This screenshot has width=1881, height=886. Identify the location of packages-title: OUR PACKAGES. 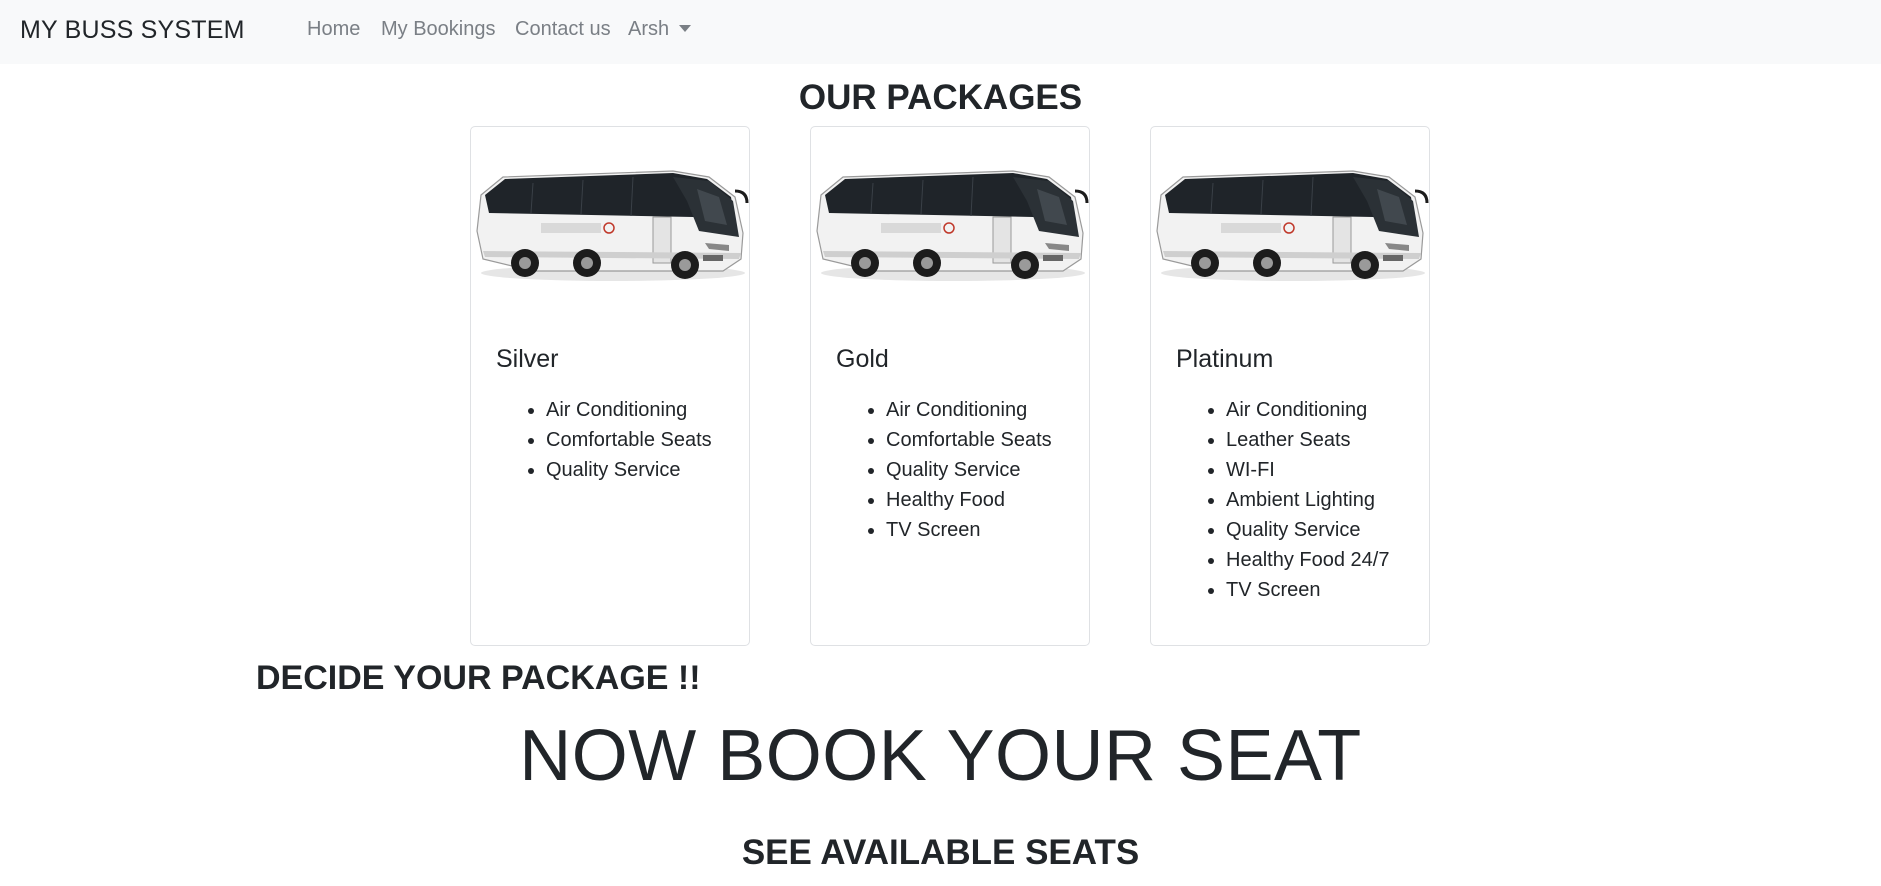
(940, 97).